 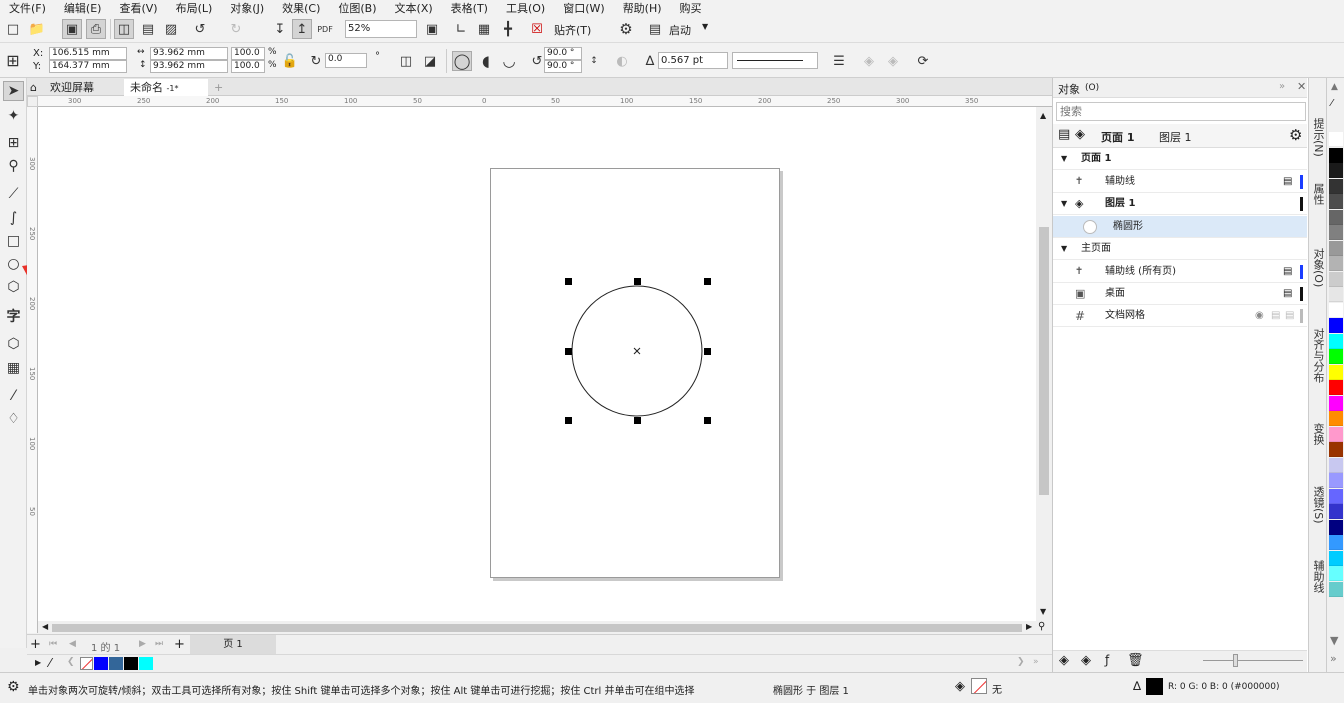 What do you see at coordinates (96, 29) in the screenshot?
I see `print-icon: ⎙` at bounding box center [96, 29].